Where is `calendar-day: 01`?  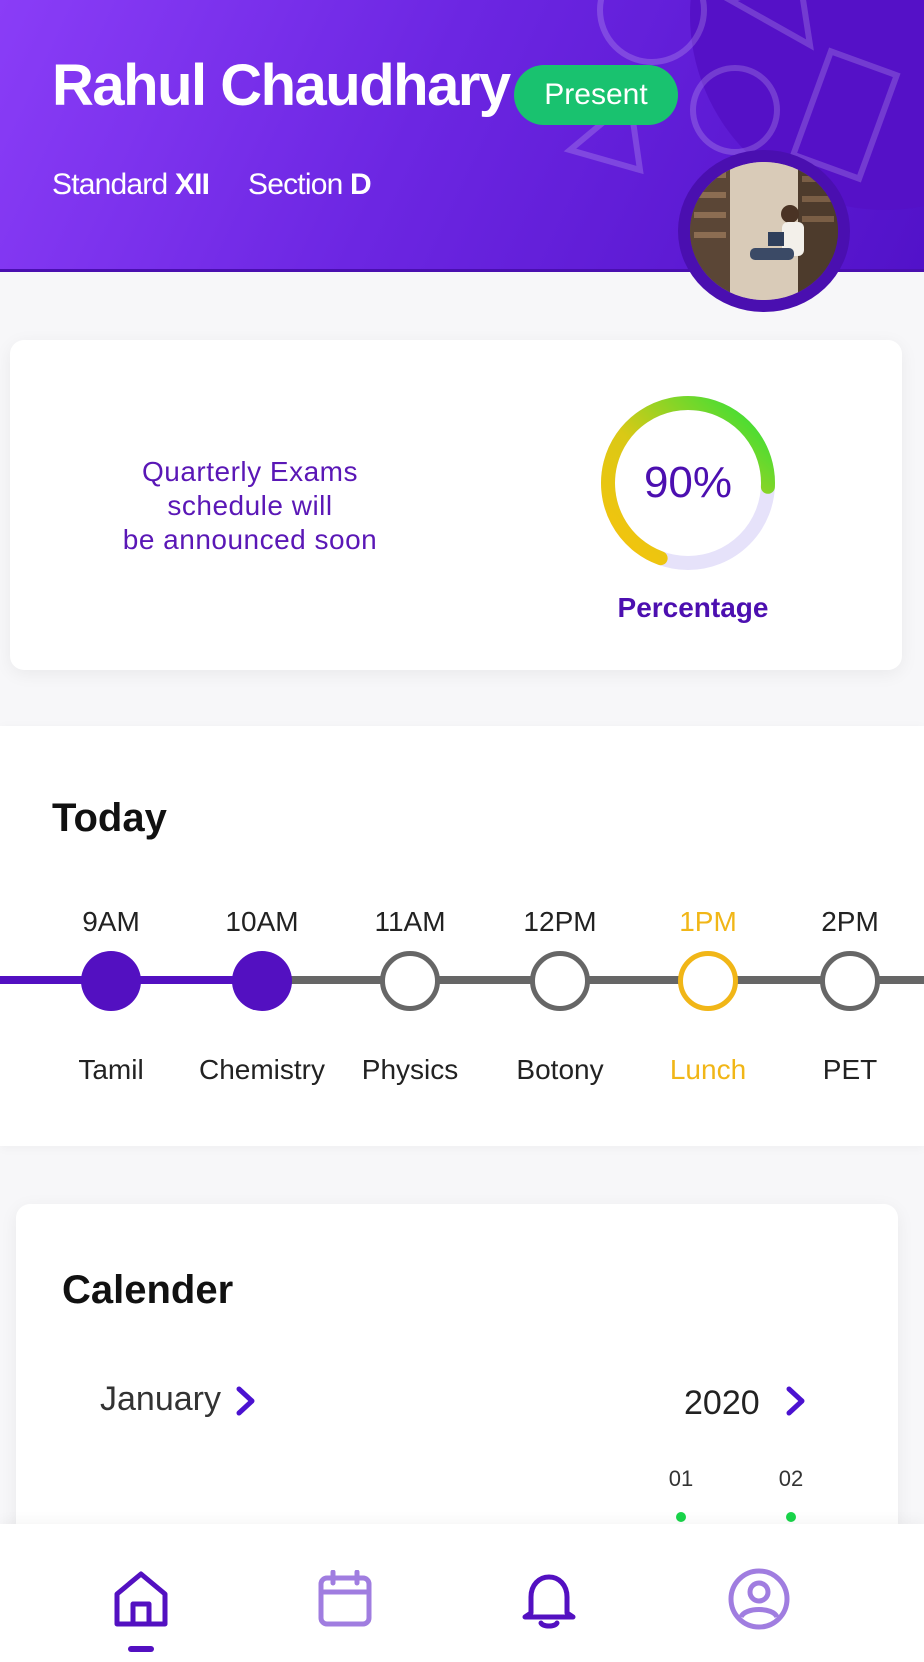
calendar-day: 01 is located at coordinates (681, 1479).